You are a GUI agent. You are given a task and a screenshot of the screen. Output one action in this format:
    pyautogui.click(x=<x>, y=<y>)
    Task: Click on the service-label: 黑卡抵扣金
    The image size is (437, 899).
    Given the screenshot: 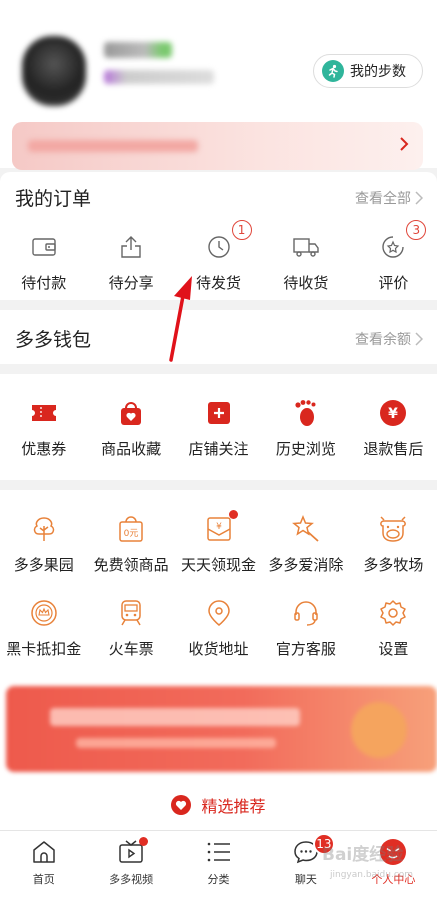 What is the action you would take?
    pyautogui.click(x=44, y=649)
    